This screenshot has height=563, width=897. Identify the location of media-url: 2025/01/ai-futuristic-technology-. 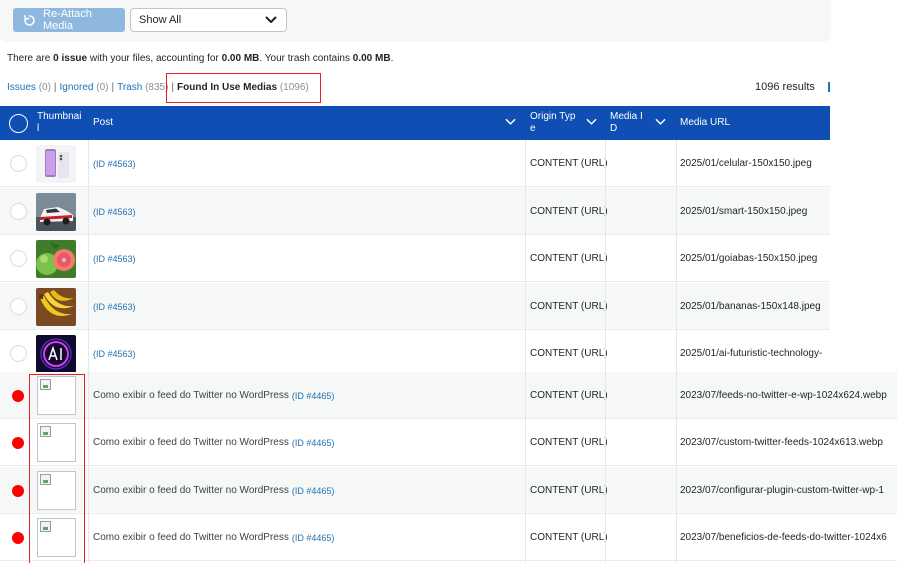
(751, 353).